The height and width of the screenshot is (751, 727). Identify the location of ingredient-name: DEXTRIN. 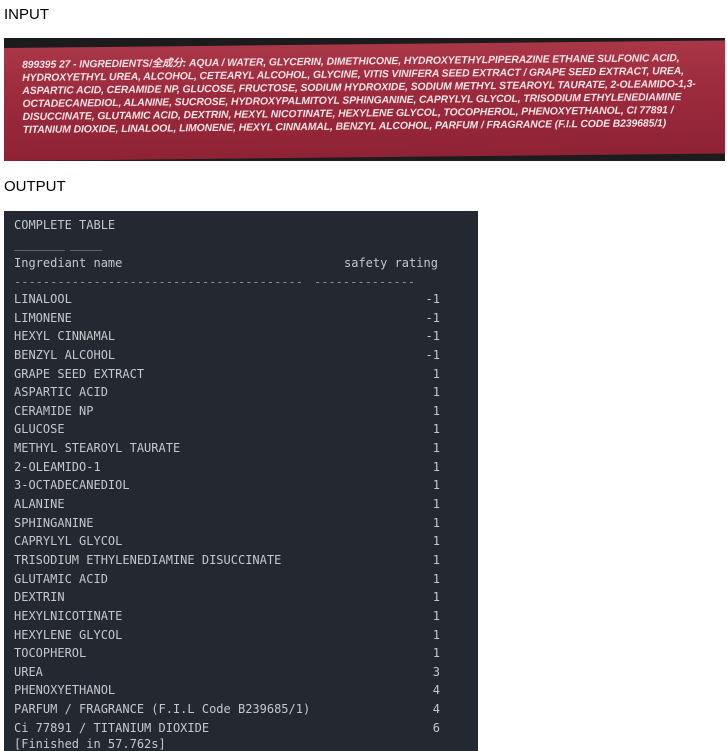
(39, 597).